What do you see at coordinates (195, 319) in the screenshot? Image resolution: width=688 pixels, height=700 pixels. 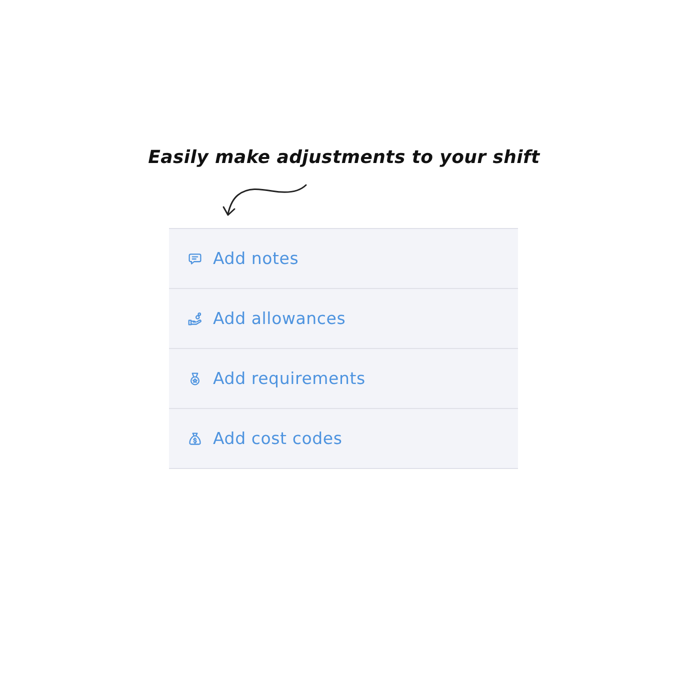 I see `hand-coins-icon` at bounding box center [195, 319].